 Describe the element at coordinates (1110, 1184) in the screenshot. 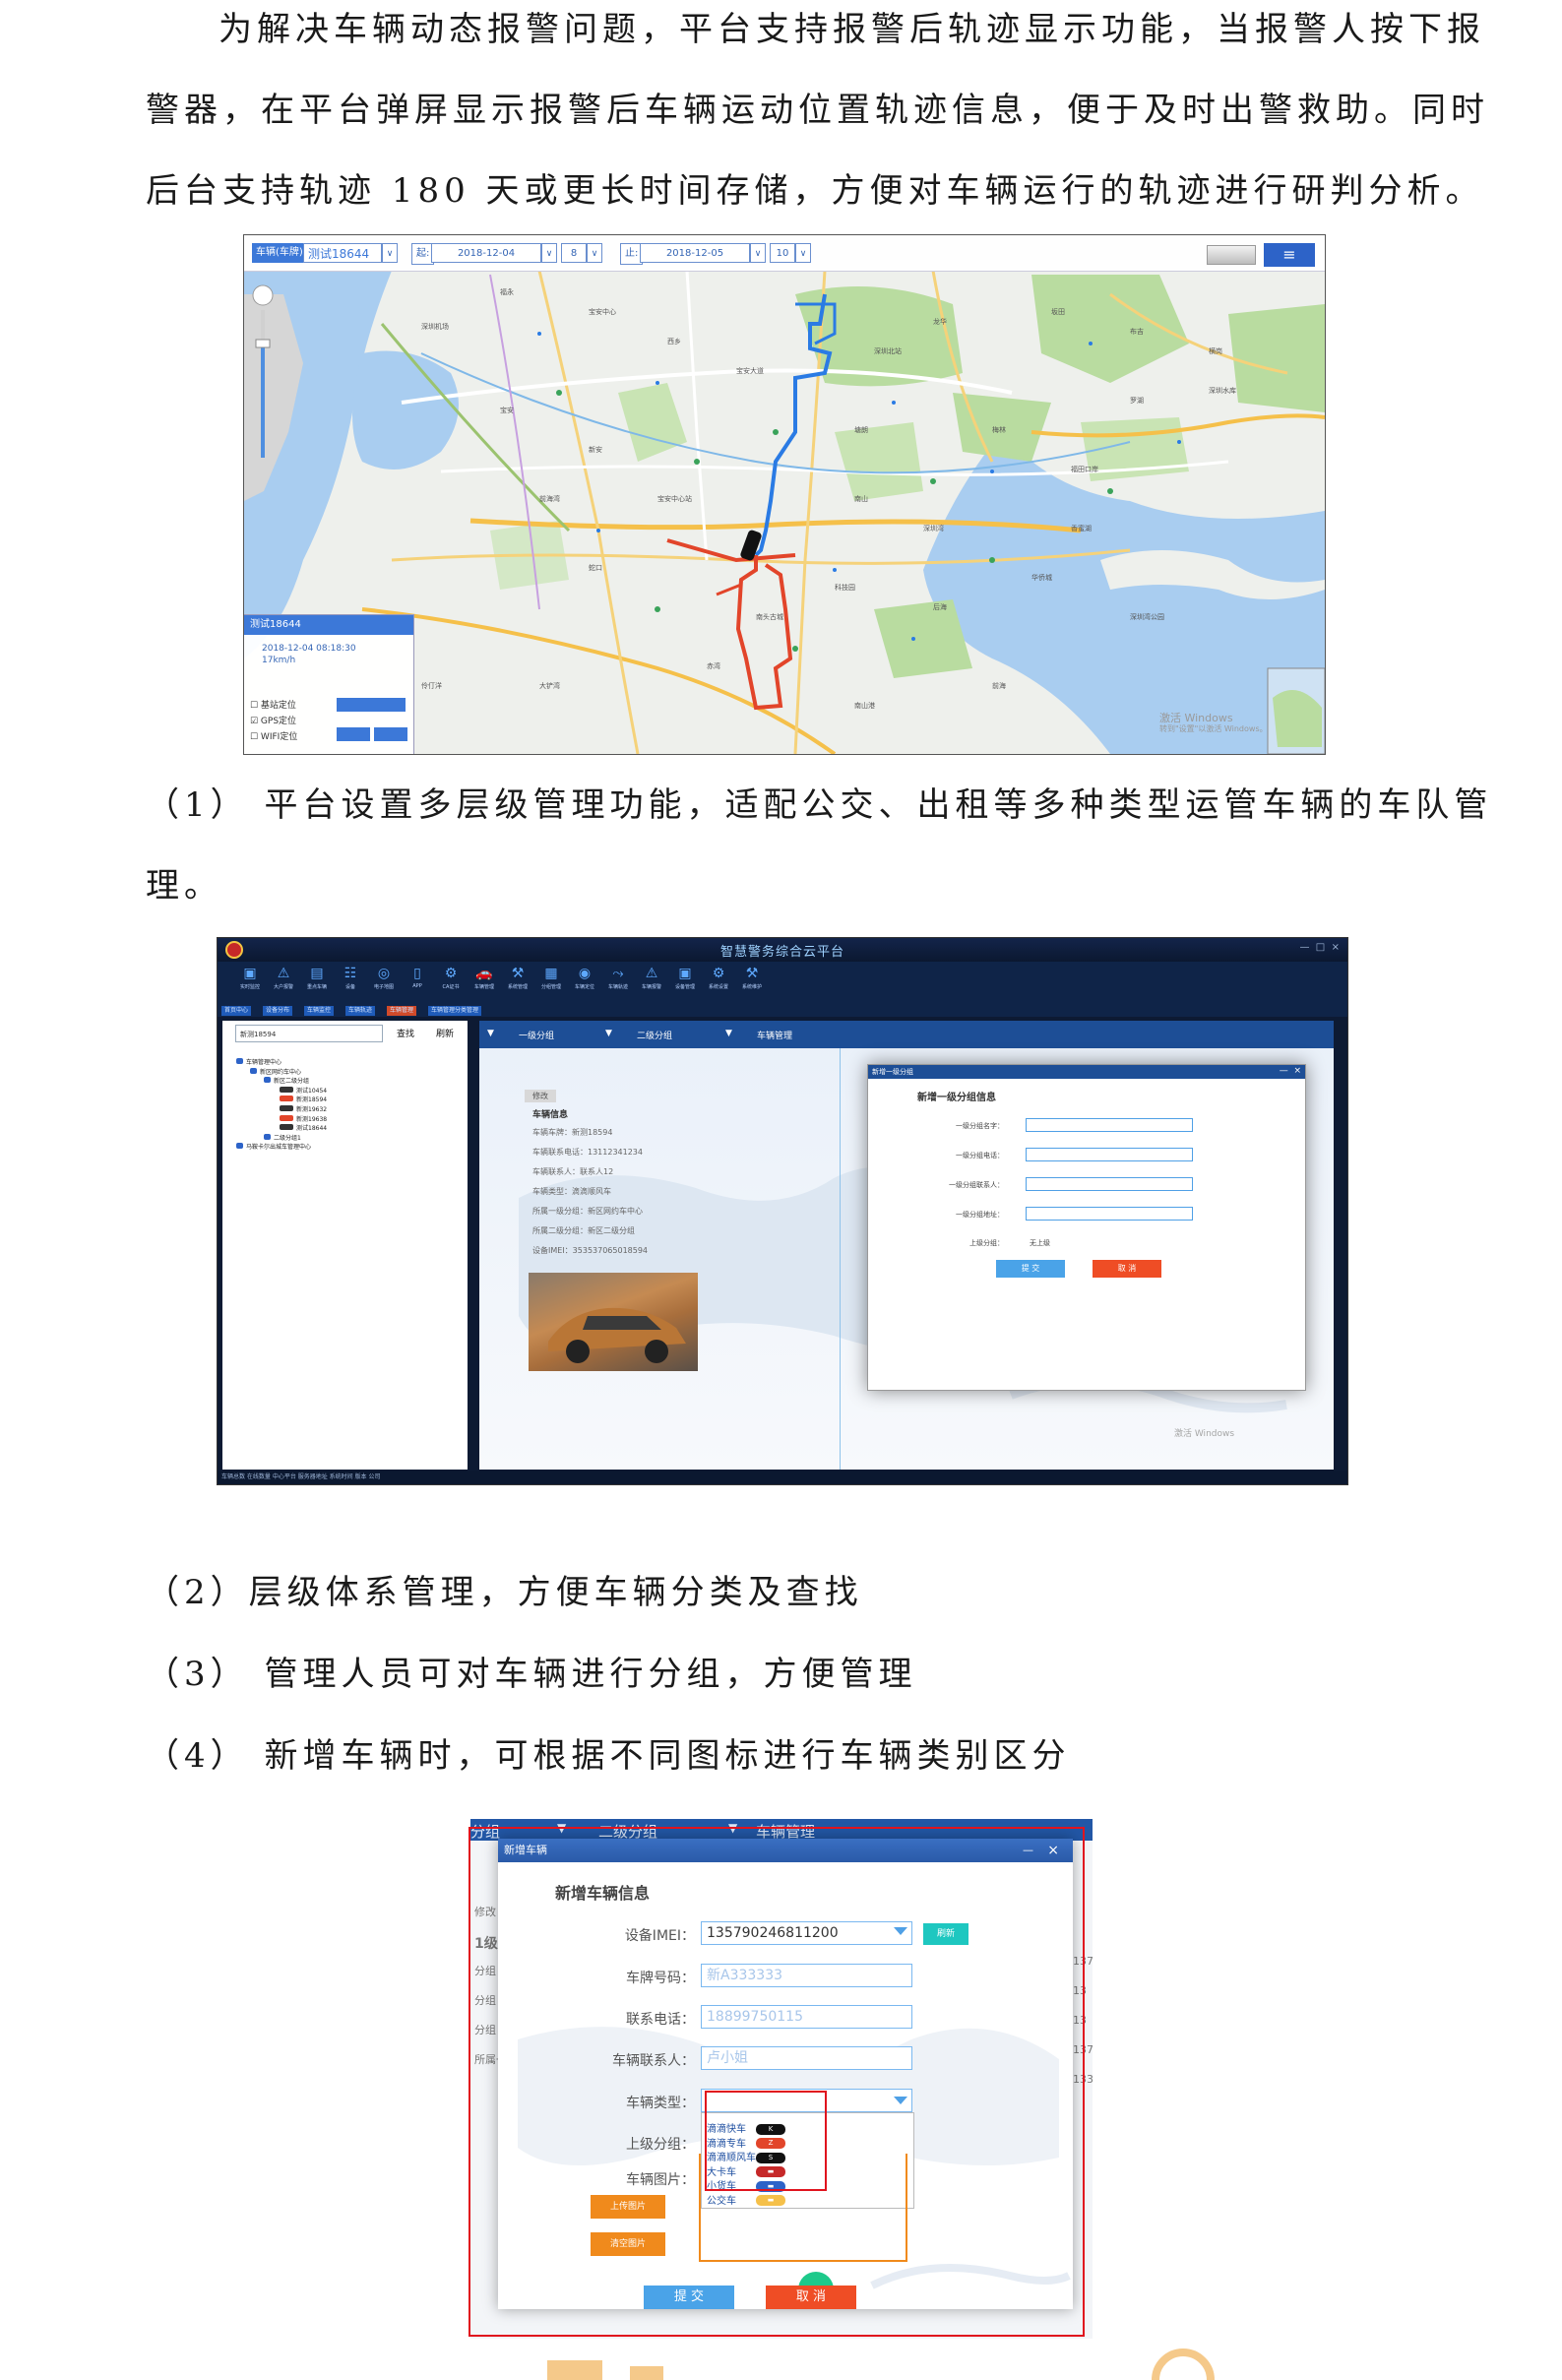

I see `group-contact-input` at that location.